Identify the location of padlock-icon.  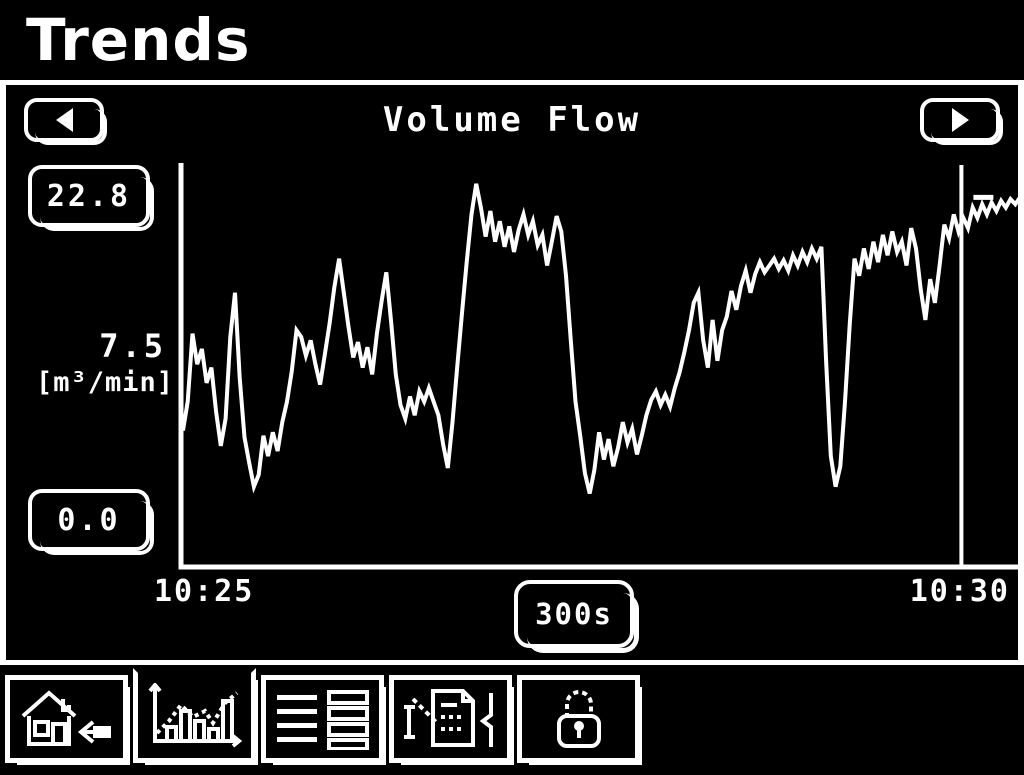
(578, 719).